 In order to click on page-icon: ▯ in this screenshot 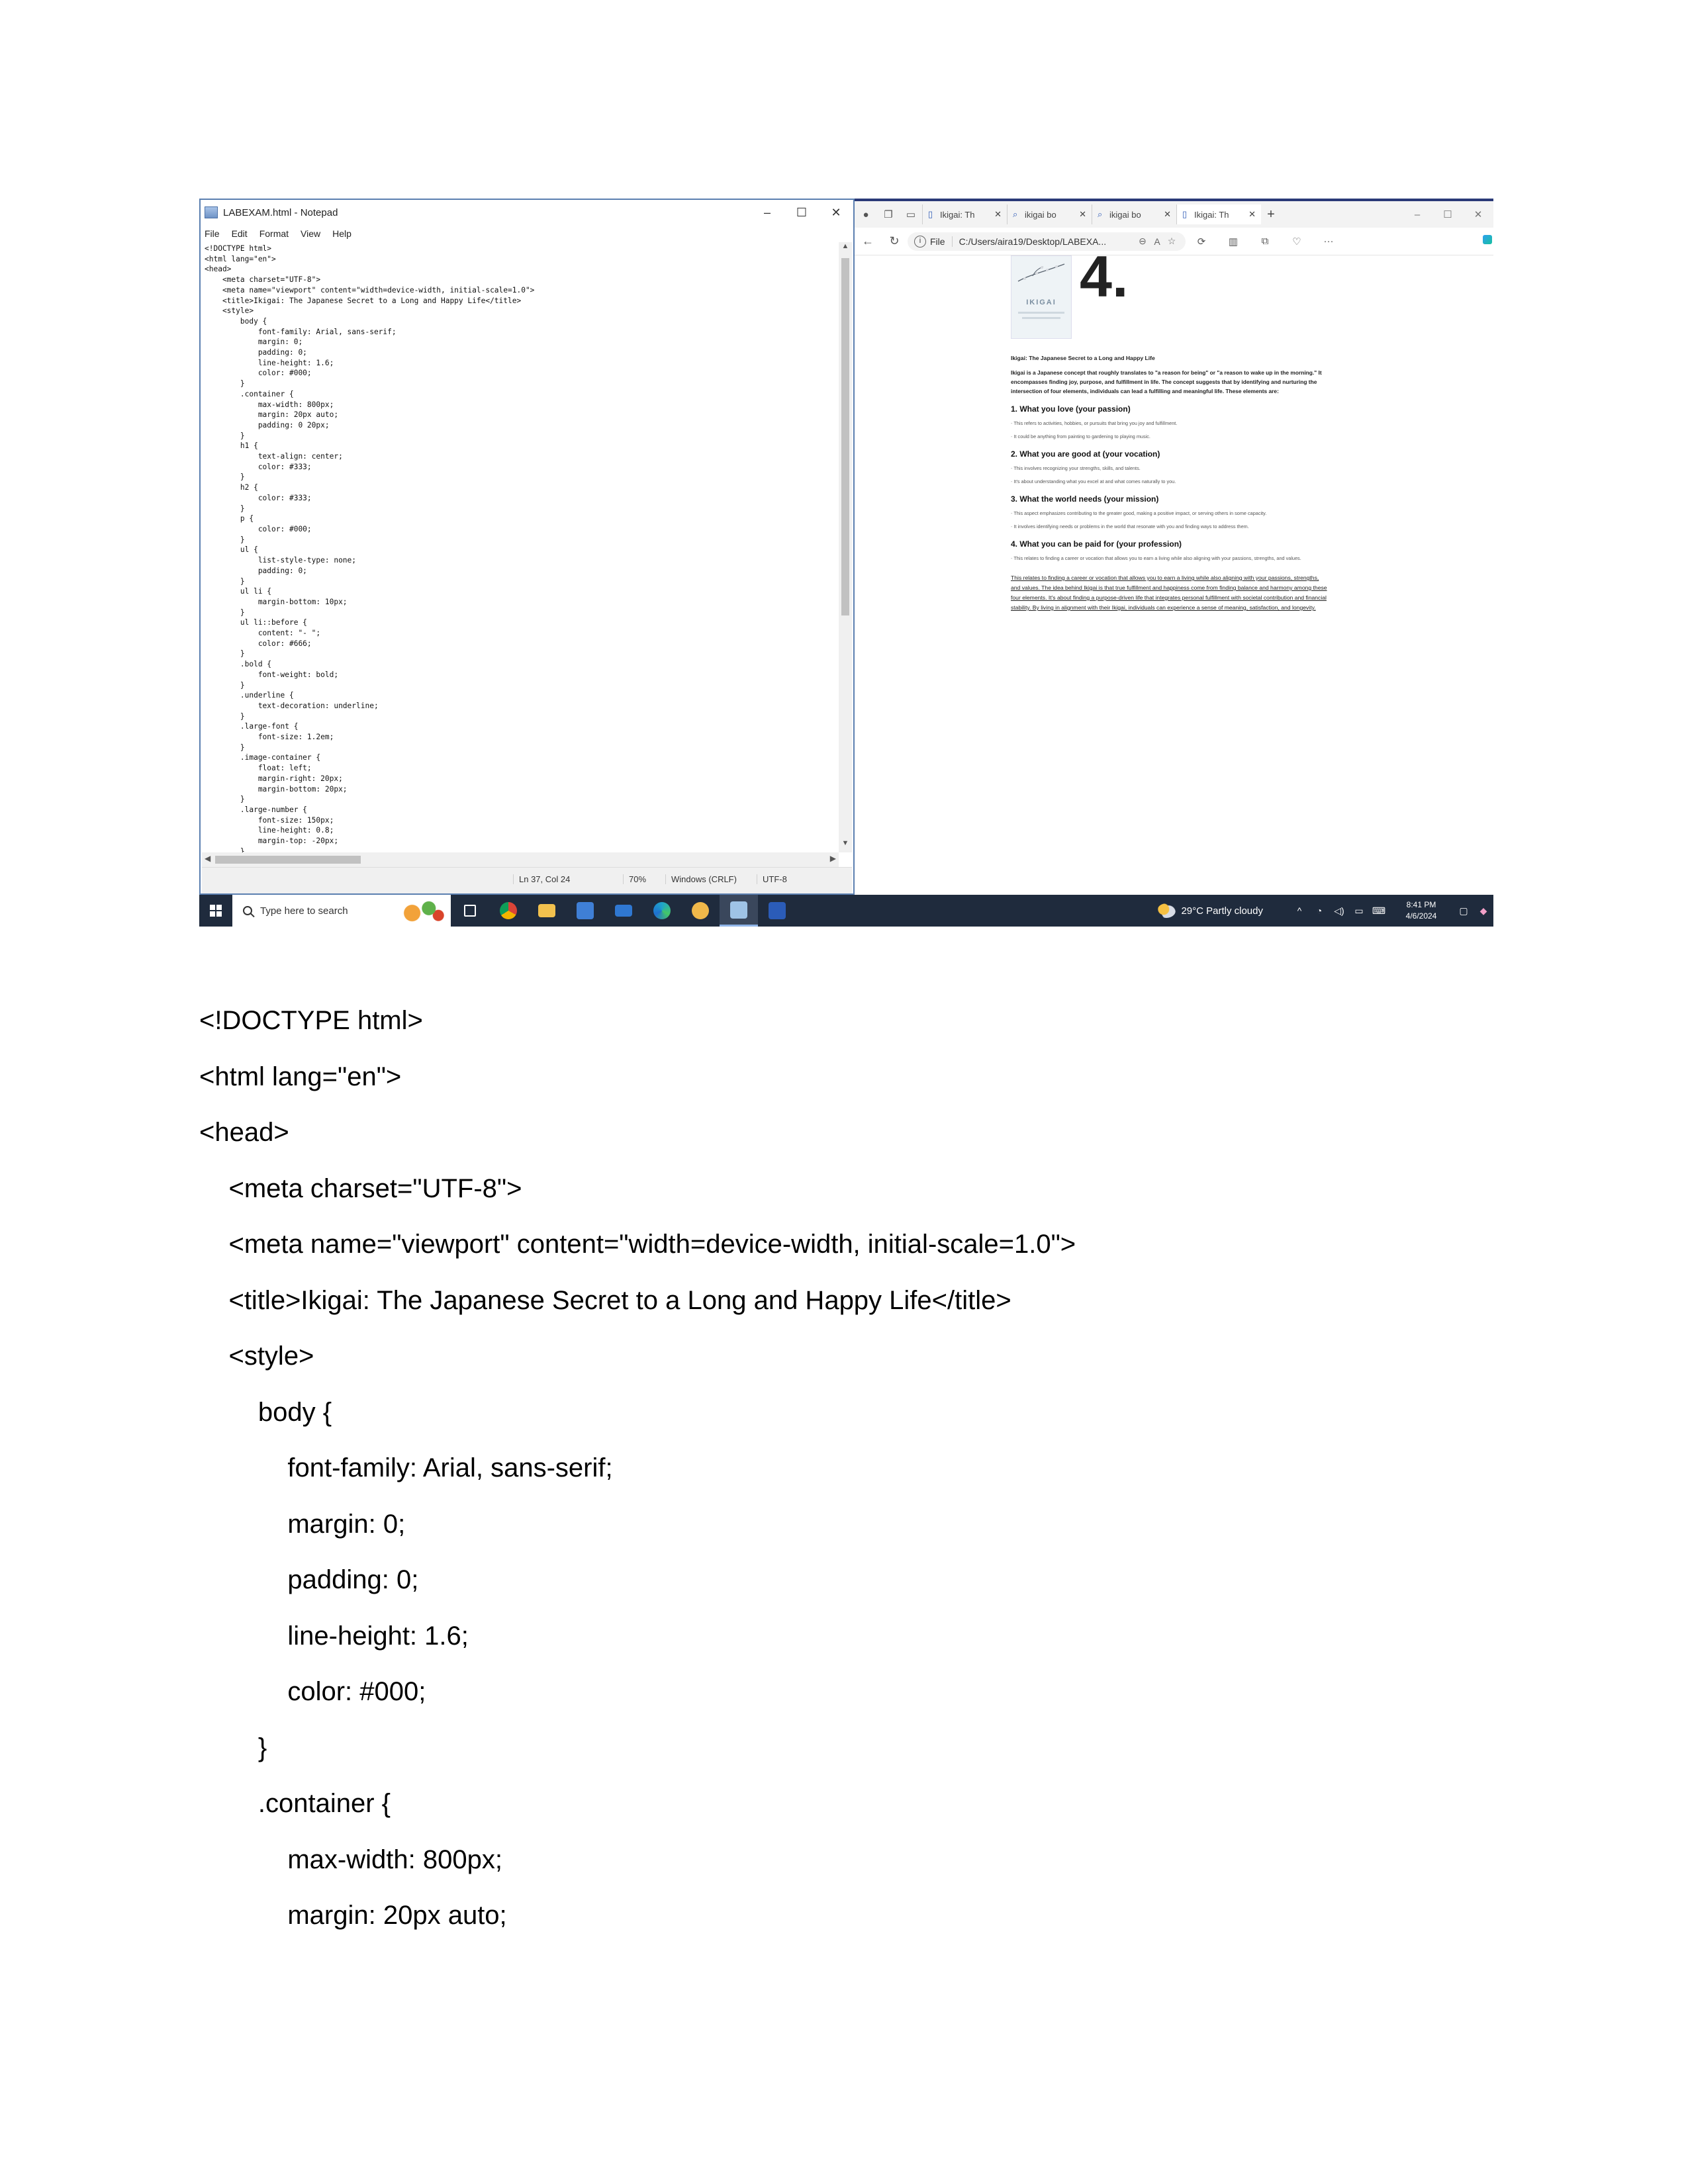, I will do `click(1185, 214)`.